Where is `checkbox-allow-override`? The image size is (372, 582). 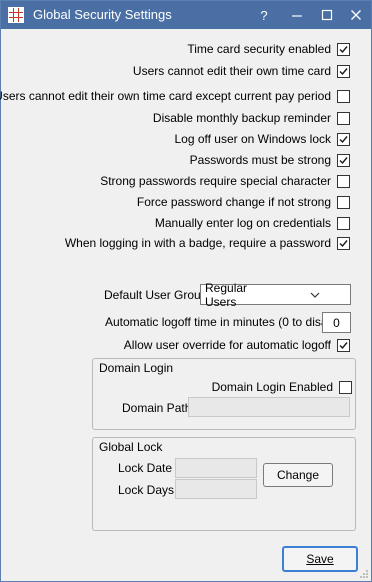
checkbox-allow-override is located at coordinates (343, 345).